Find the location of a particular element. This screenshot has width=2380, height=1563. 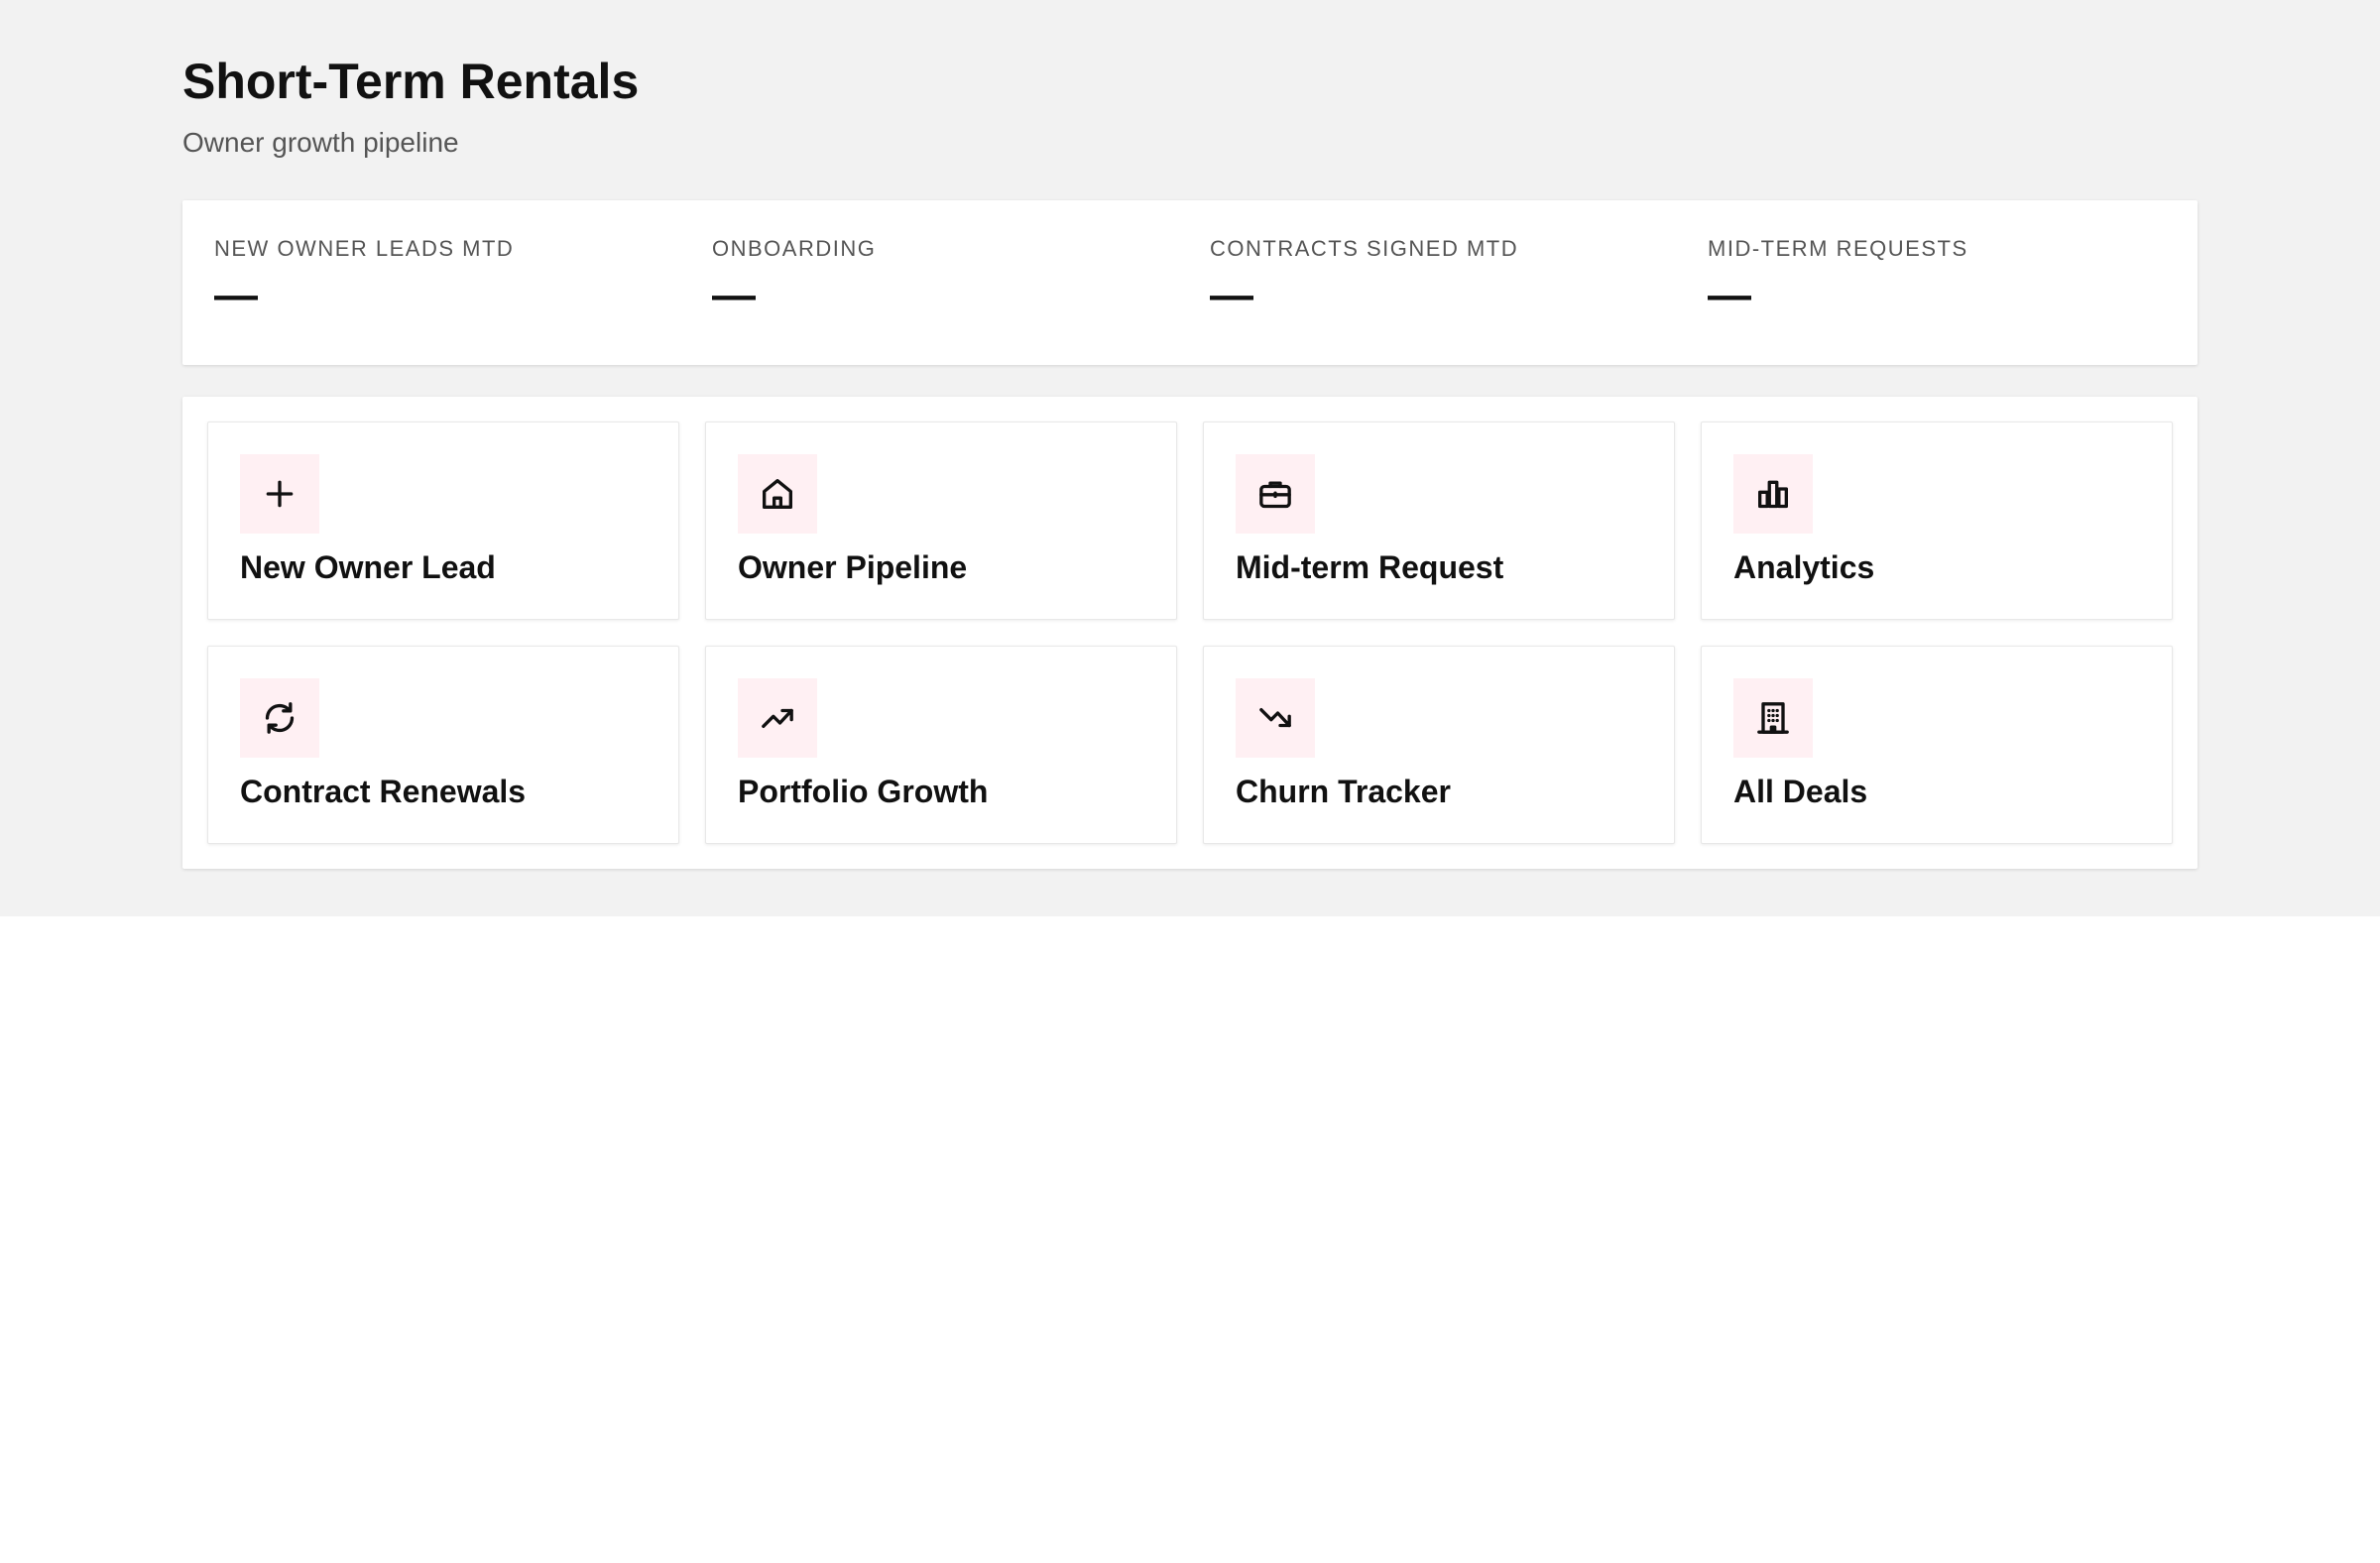

all-deals-tile: All Deals is located at coordinates (1937, 745).